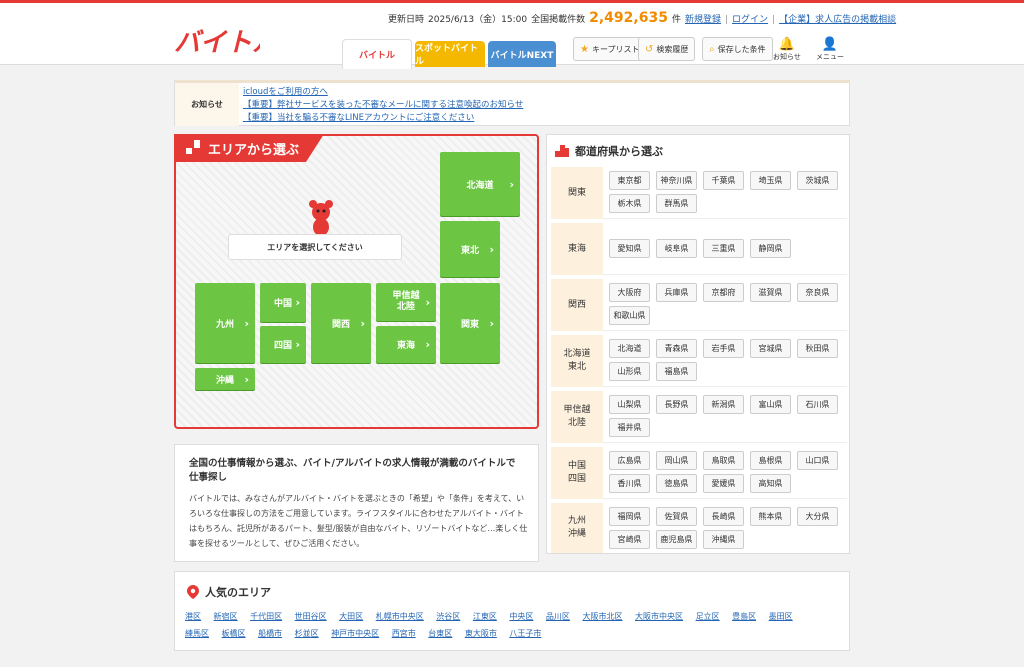 This screenshot has height=667, width=1024. Describe the element at coordinates (355, 633) in the screenshot. I see `popular-area-link: 神戸市中央区` at that location.